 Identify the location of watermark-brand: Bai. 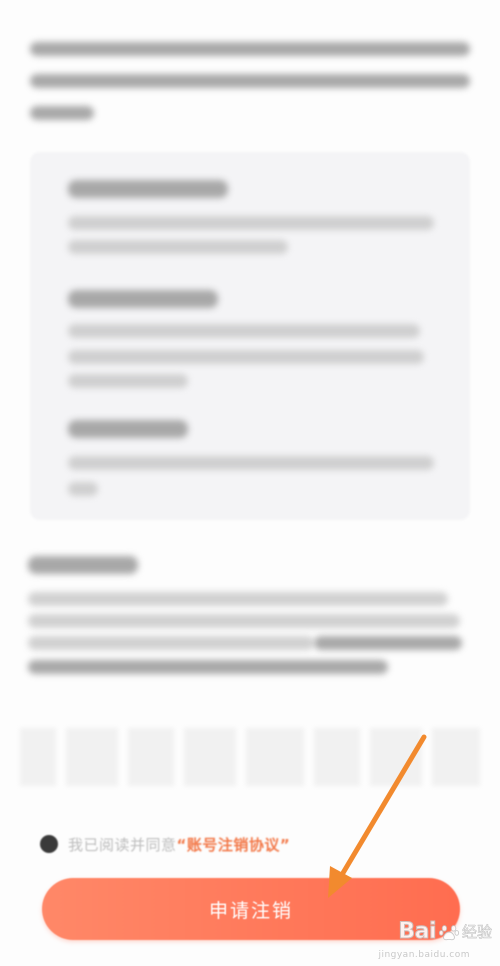
(417, 932).